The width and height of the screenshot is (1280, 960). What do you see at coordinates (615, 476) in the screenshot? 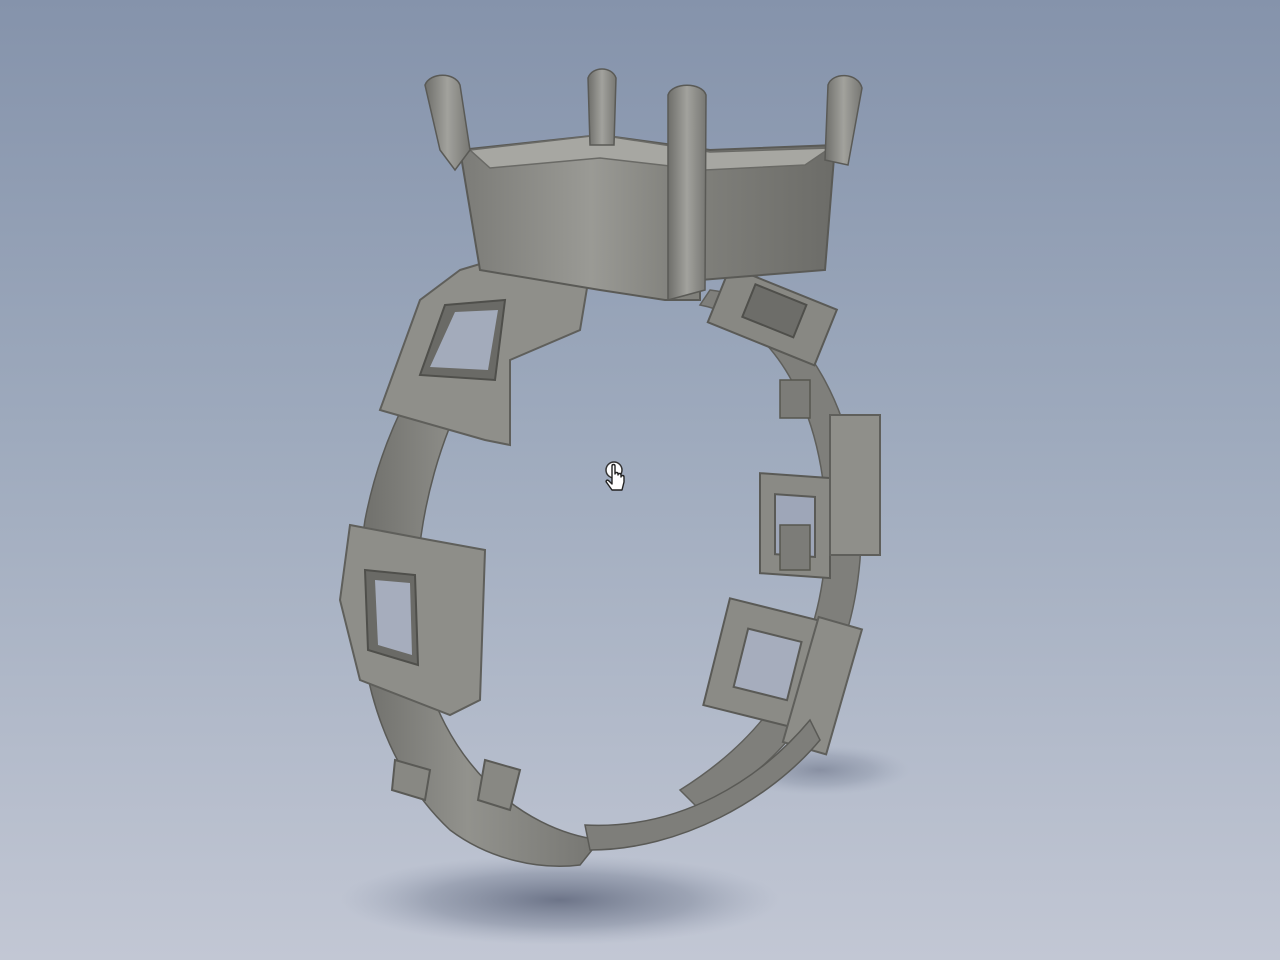
I see `hand-pointer-rotate-icon` at bounding box center [615, 476].